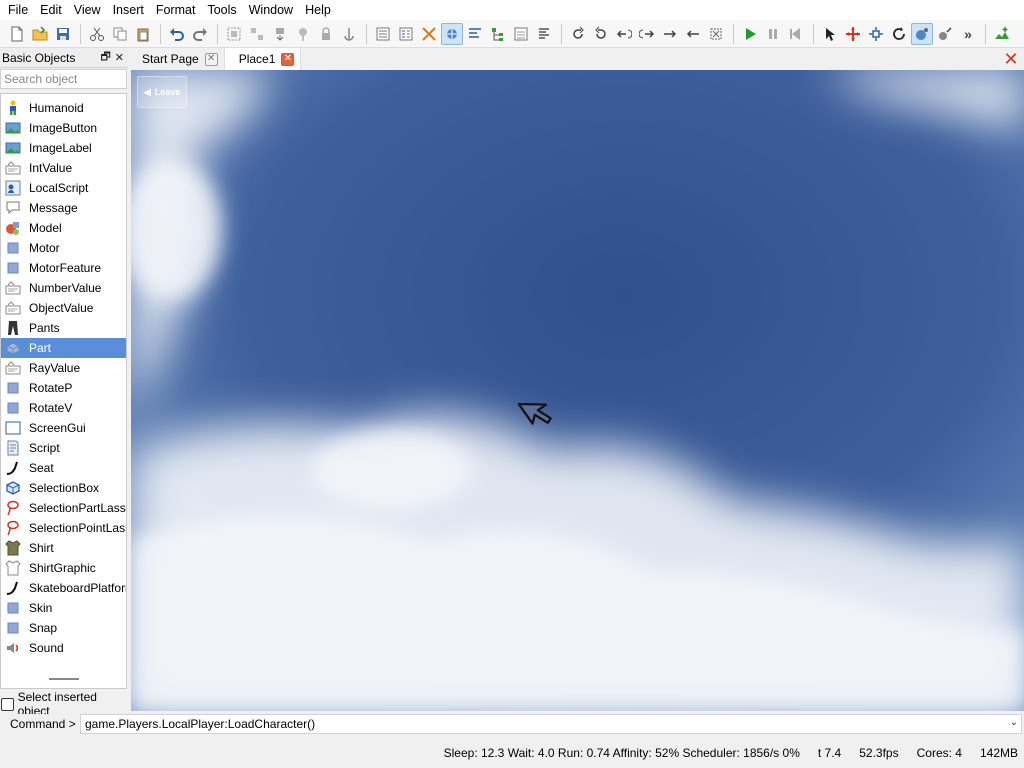 This screenshot has height=768, width=1024. Describe the element at coordinates (551, 724) in the screenshot. I see `command-input` at that location.